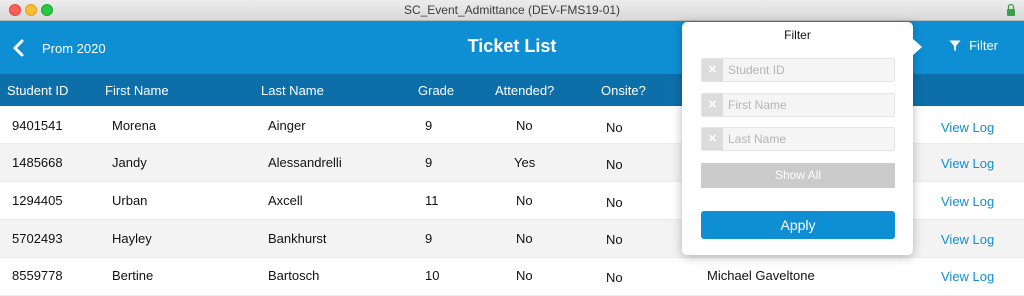 The image size is (1024, 296). Describe the element at coordinates (129, 162) in the screenshot. I see `cell-first-name: Jandy` at that location.